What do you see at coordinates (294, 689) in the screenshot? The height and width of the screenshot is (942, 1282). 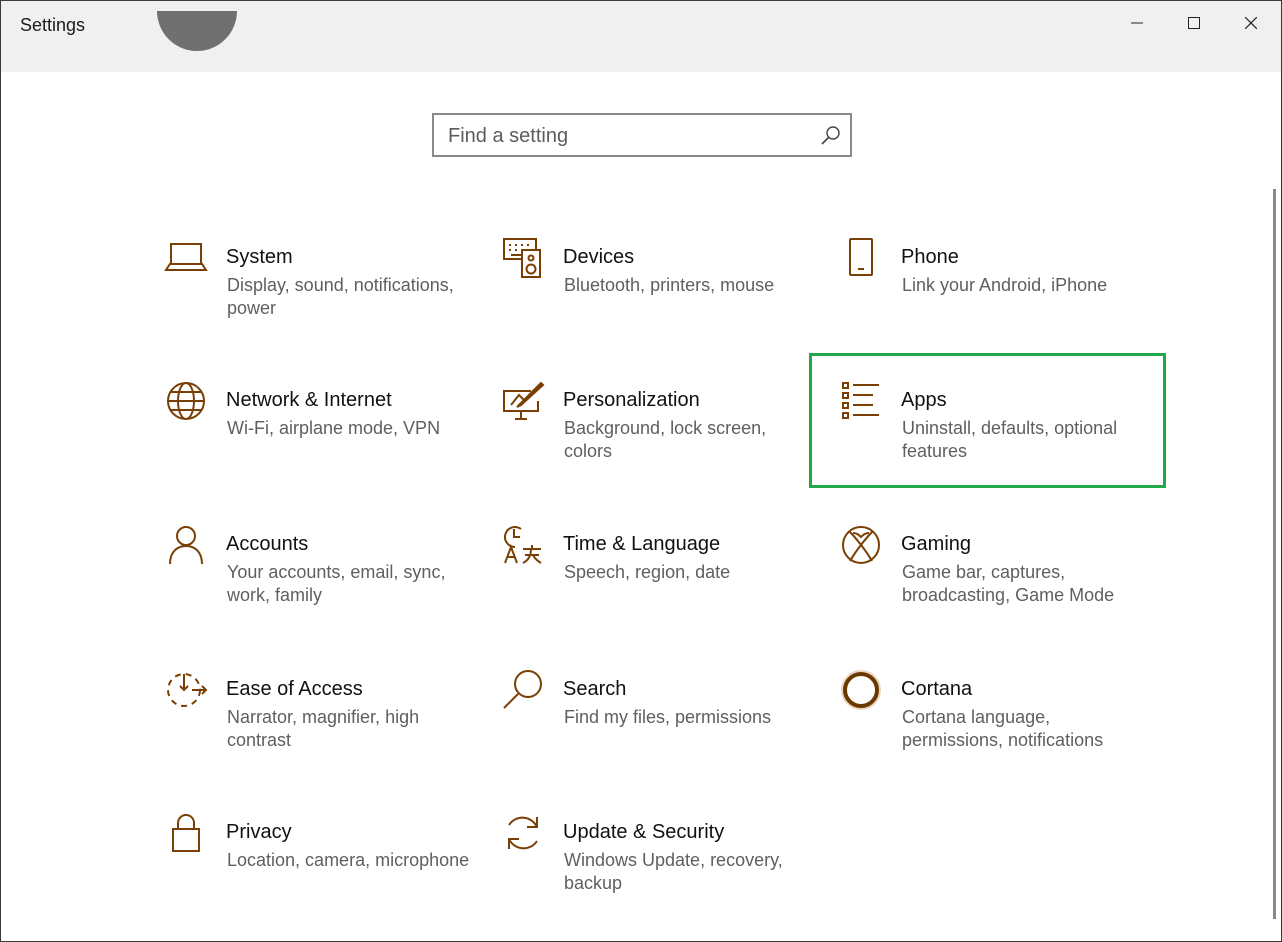 I see `tile-ease-of-access-name: Ease of Access` at bounding box center [294, 689].